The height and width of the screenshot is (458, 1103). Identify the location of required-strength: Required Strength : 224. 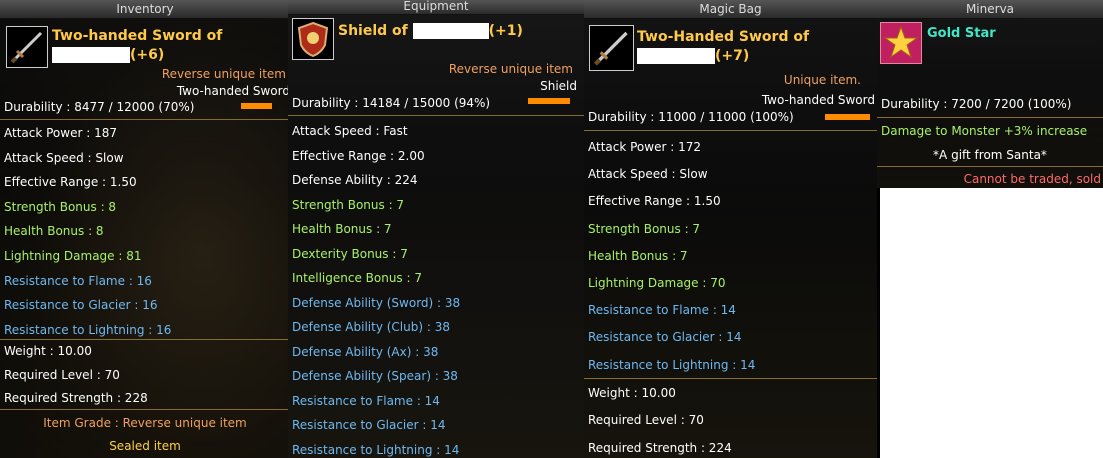
(660, 448).